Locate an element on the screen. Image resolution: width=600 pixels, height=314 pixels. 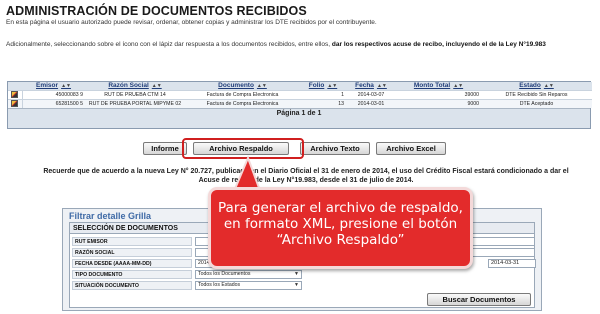
row-tipo-documento: TIPO DOCUMENTO Todos los Documentos ▼ is located at coordinates (302, 275).